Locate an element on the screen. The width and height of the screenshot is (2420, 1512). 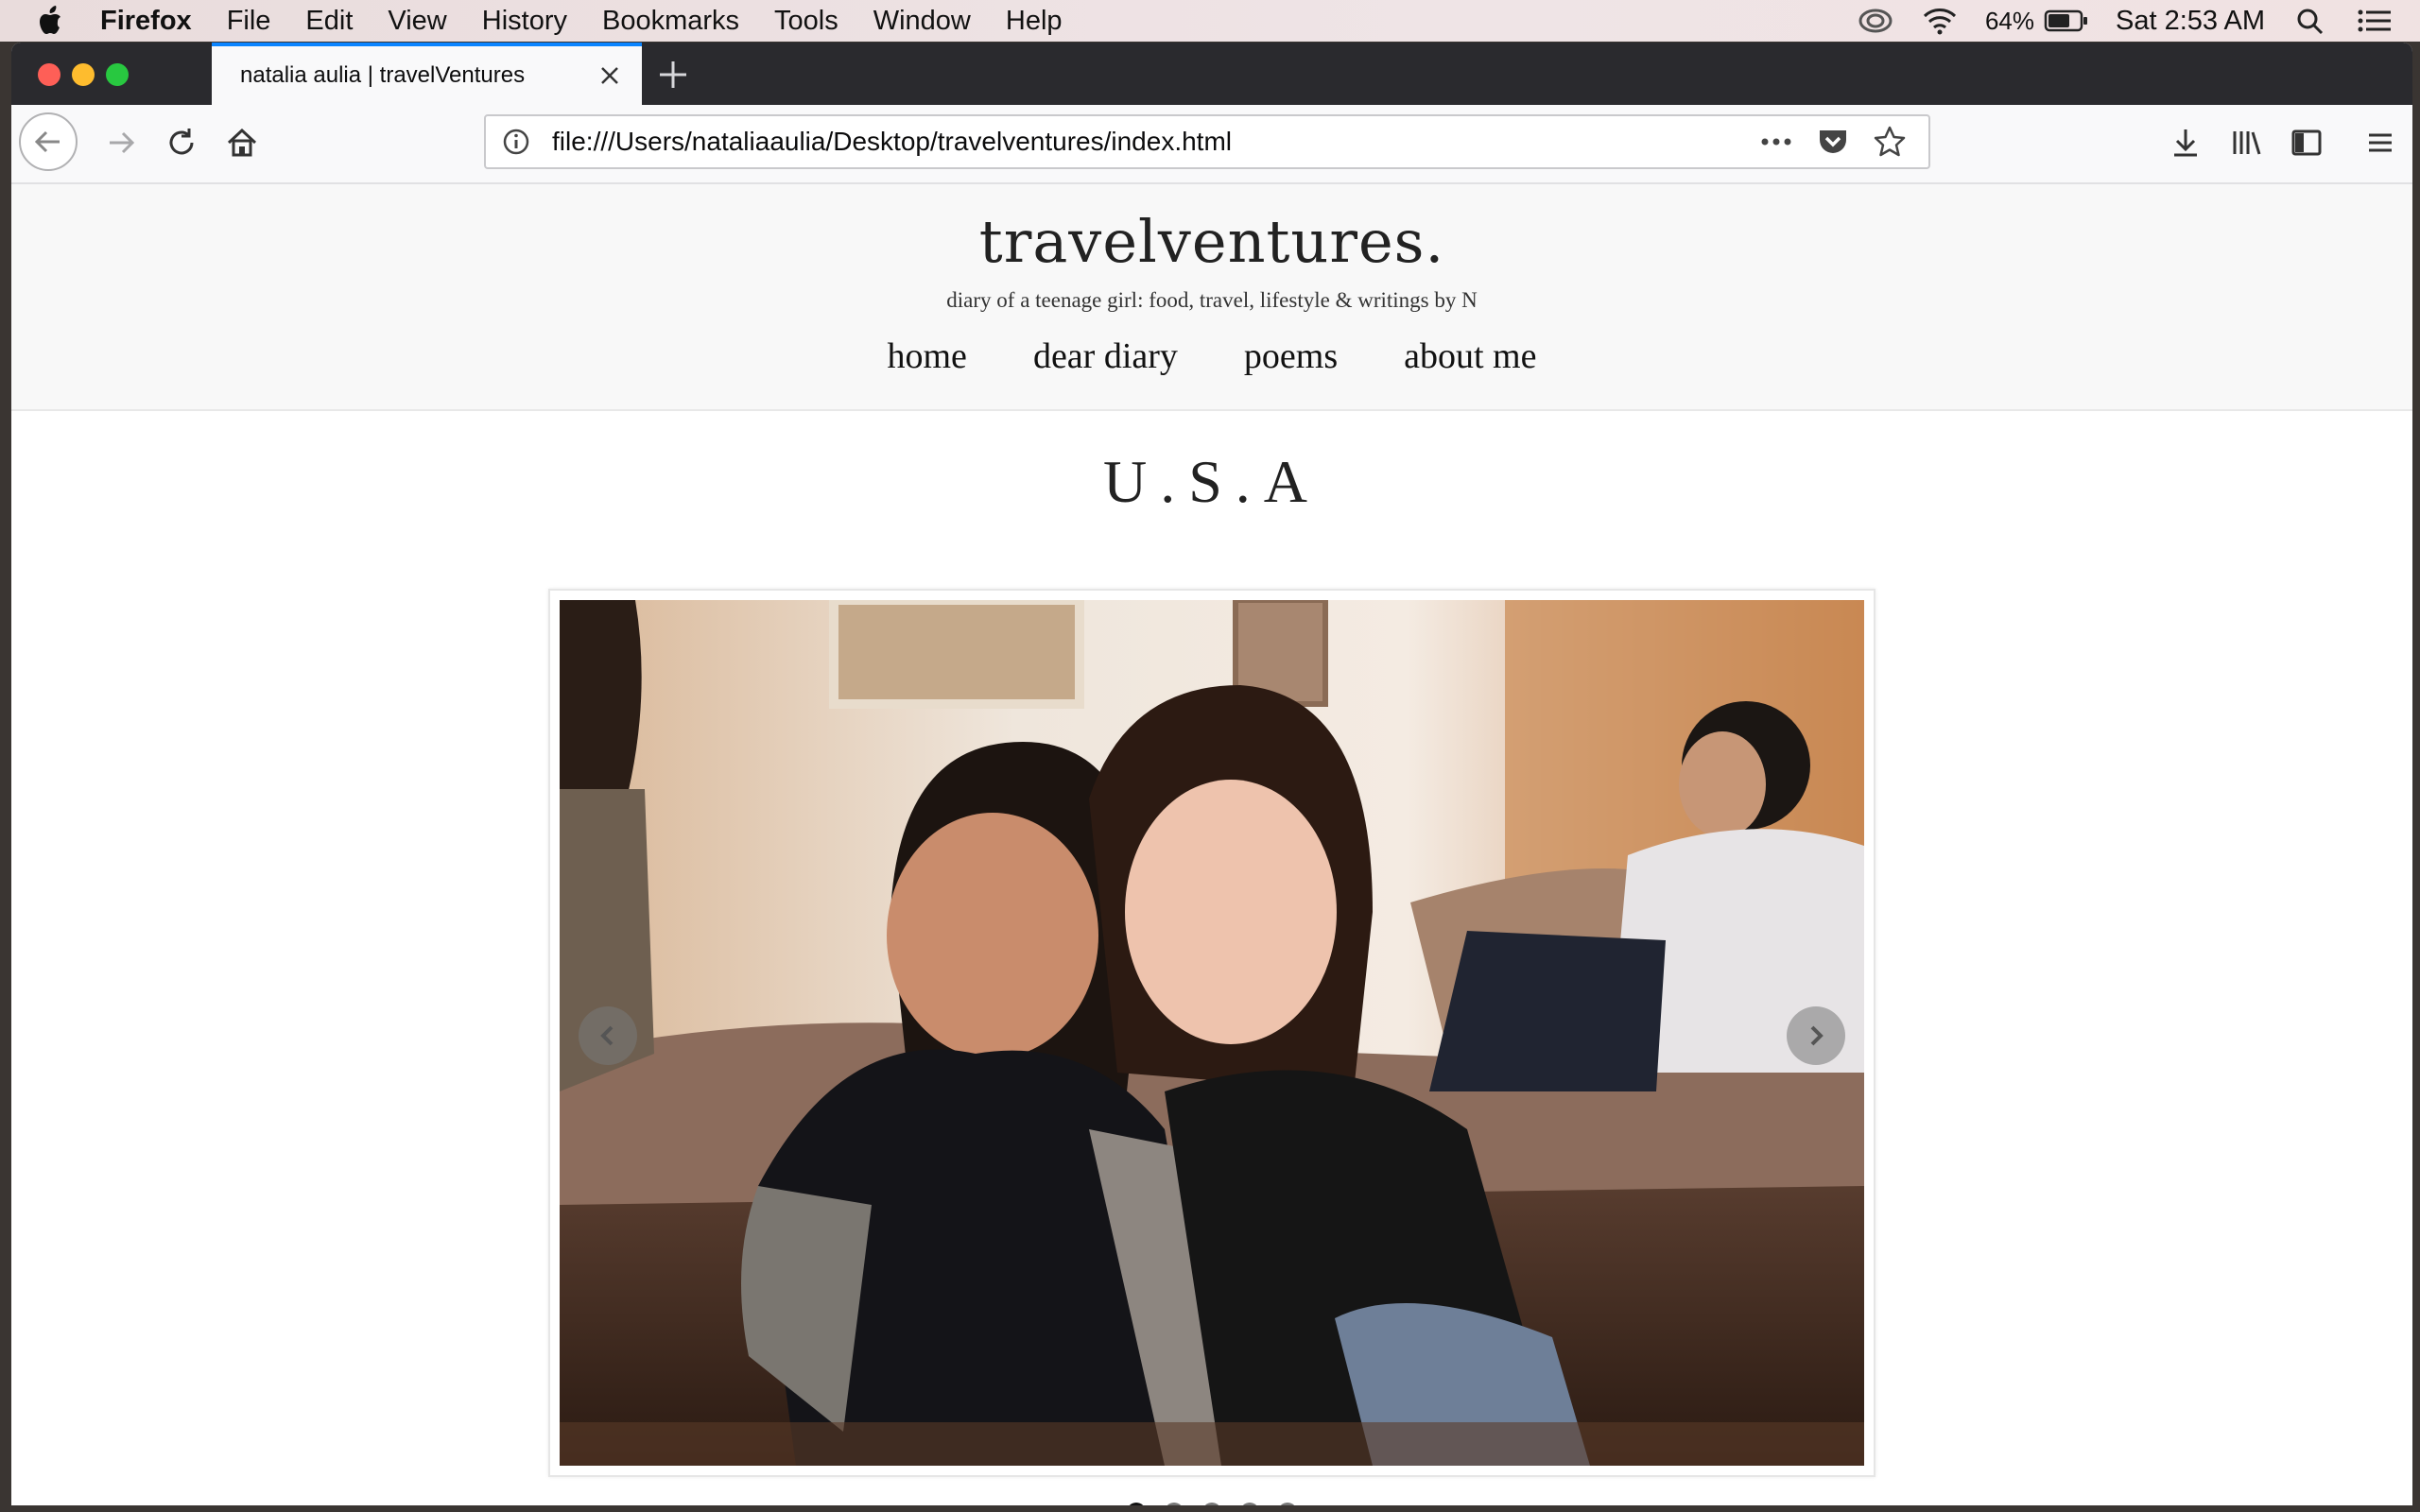
chevron-right-icon is located at coordinates (1817, 1035).